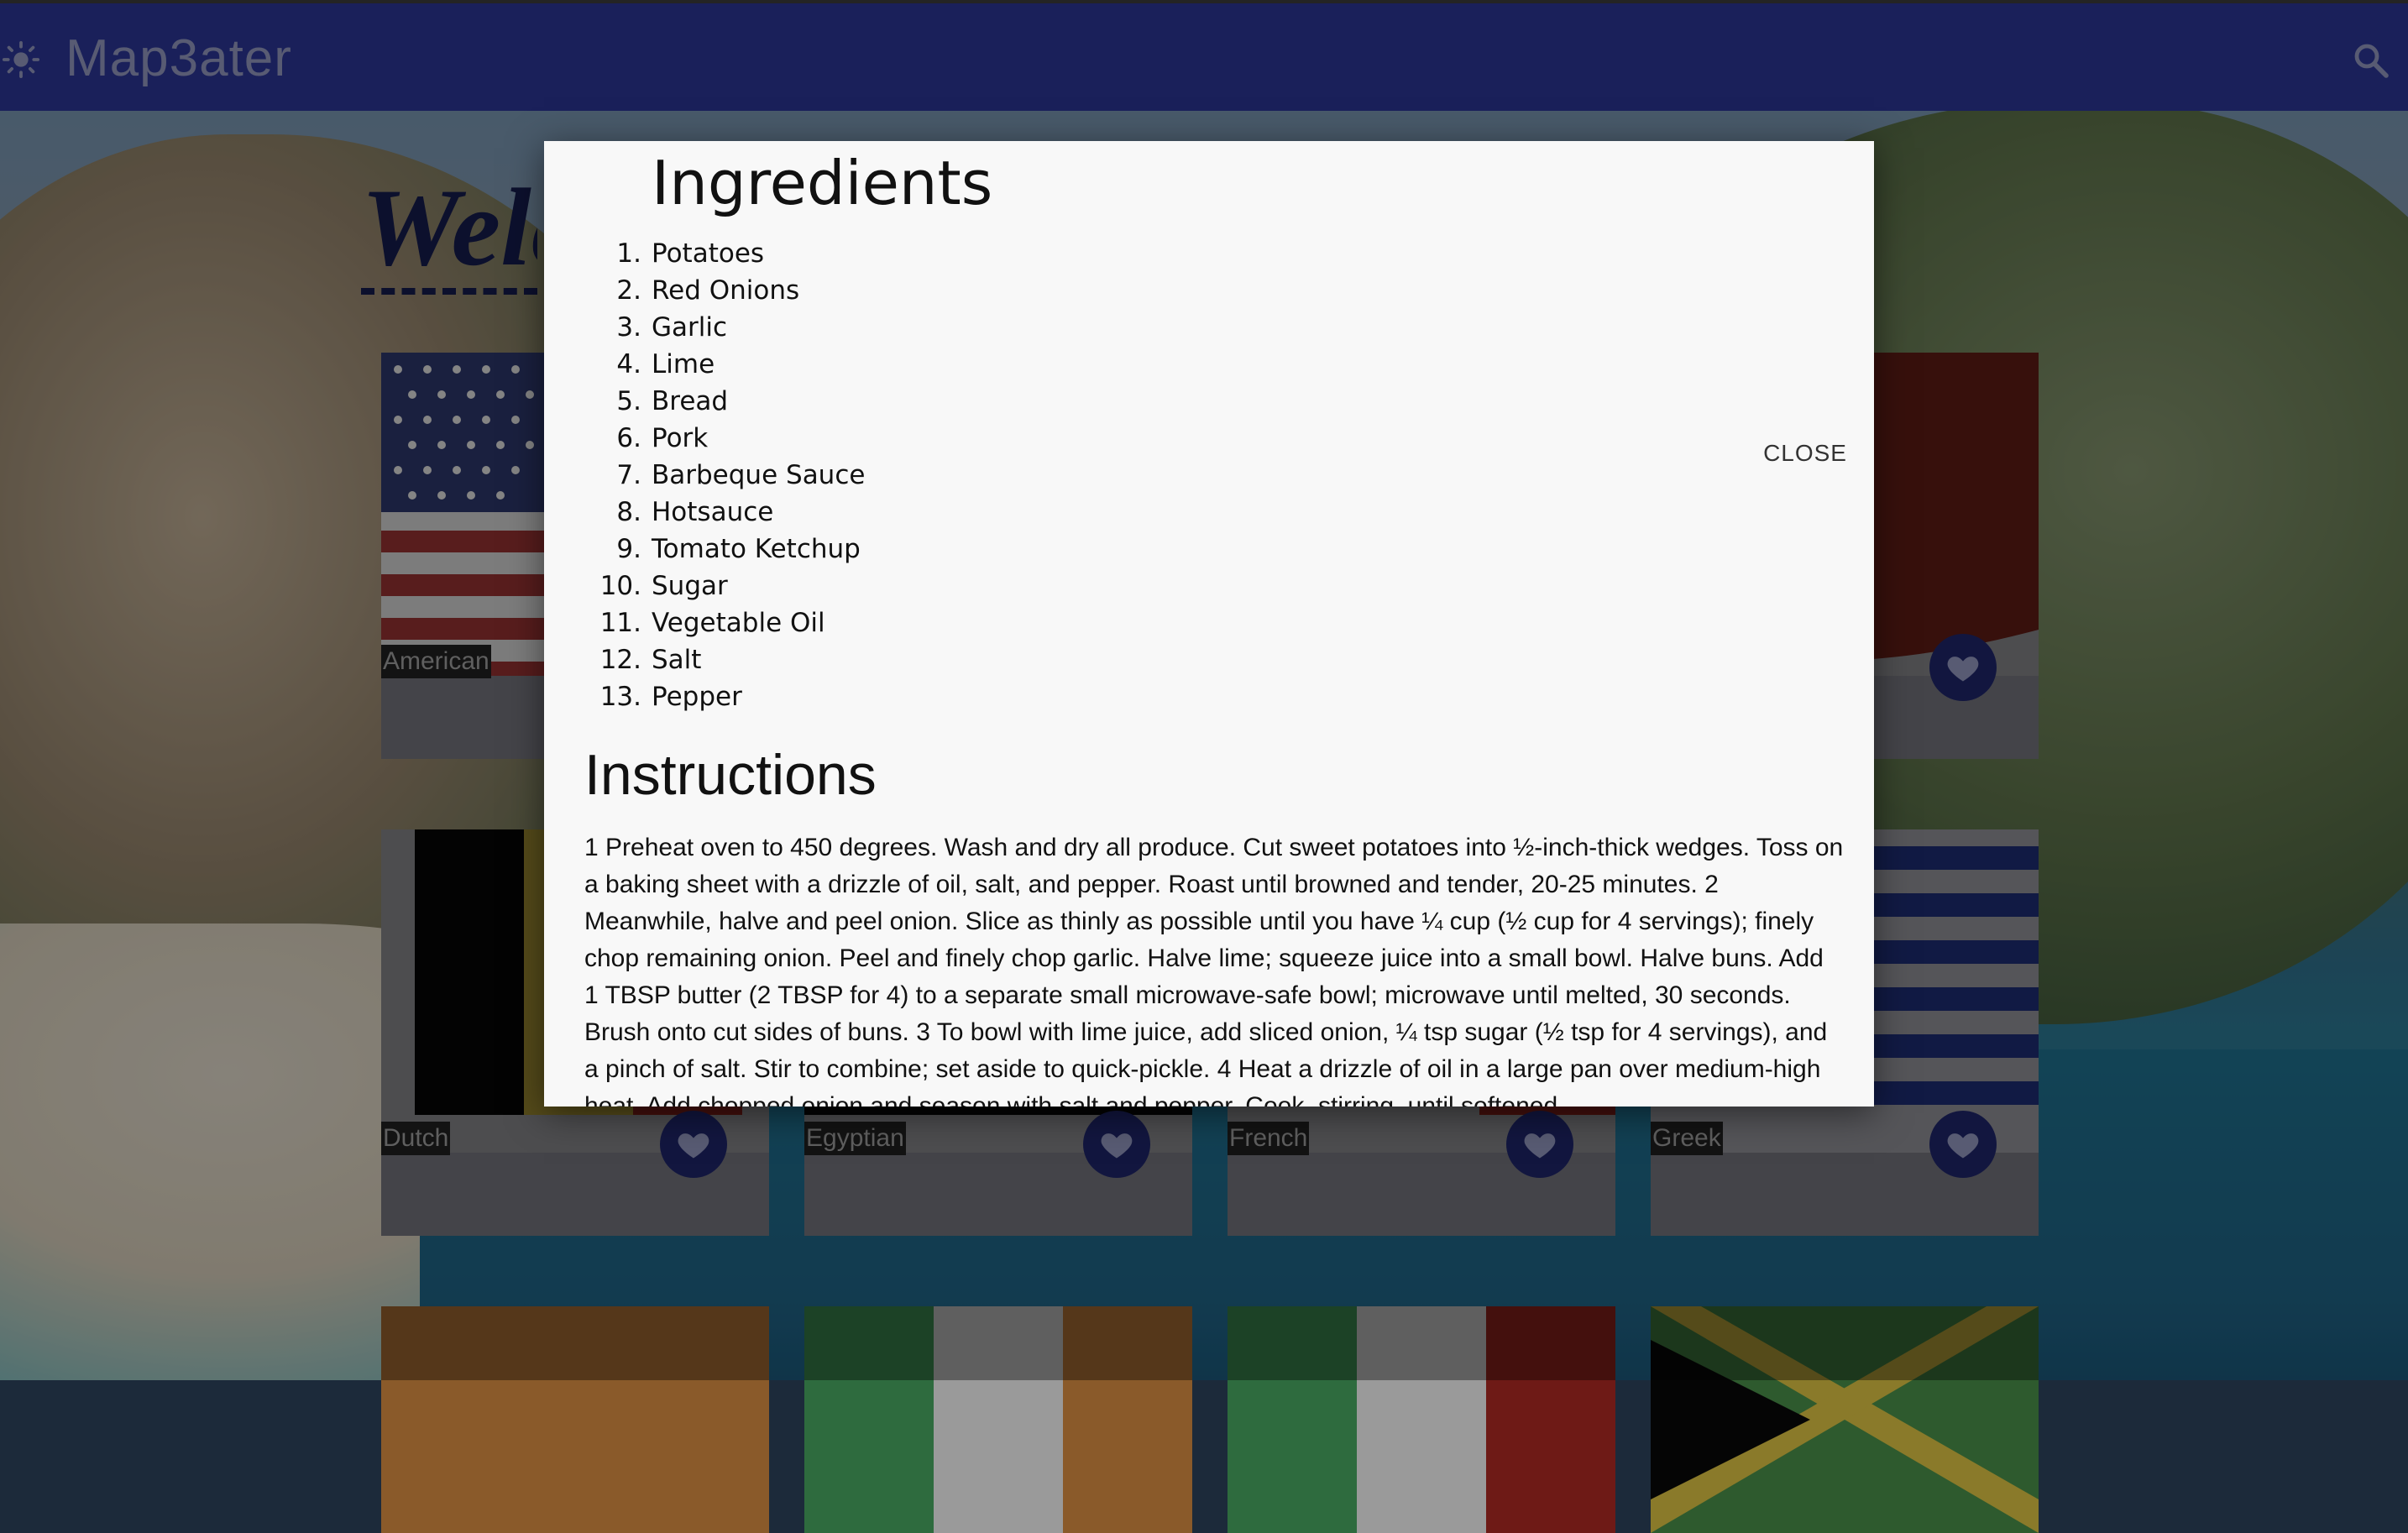  What do you see at coordinates (665, 364) in the screenshot?
I see `list-item: 4. Lime` at bounding box center [665, 364].